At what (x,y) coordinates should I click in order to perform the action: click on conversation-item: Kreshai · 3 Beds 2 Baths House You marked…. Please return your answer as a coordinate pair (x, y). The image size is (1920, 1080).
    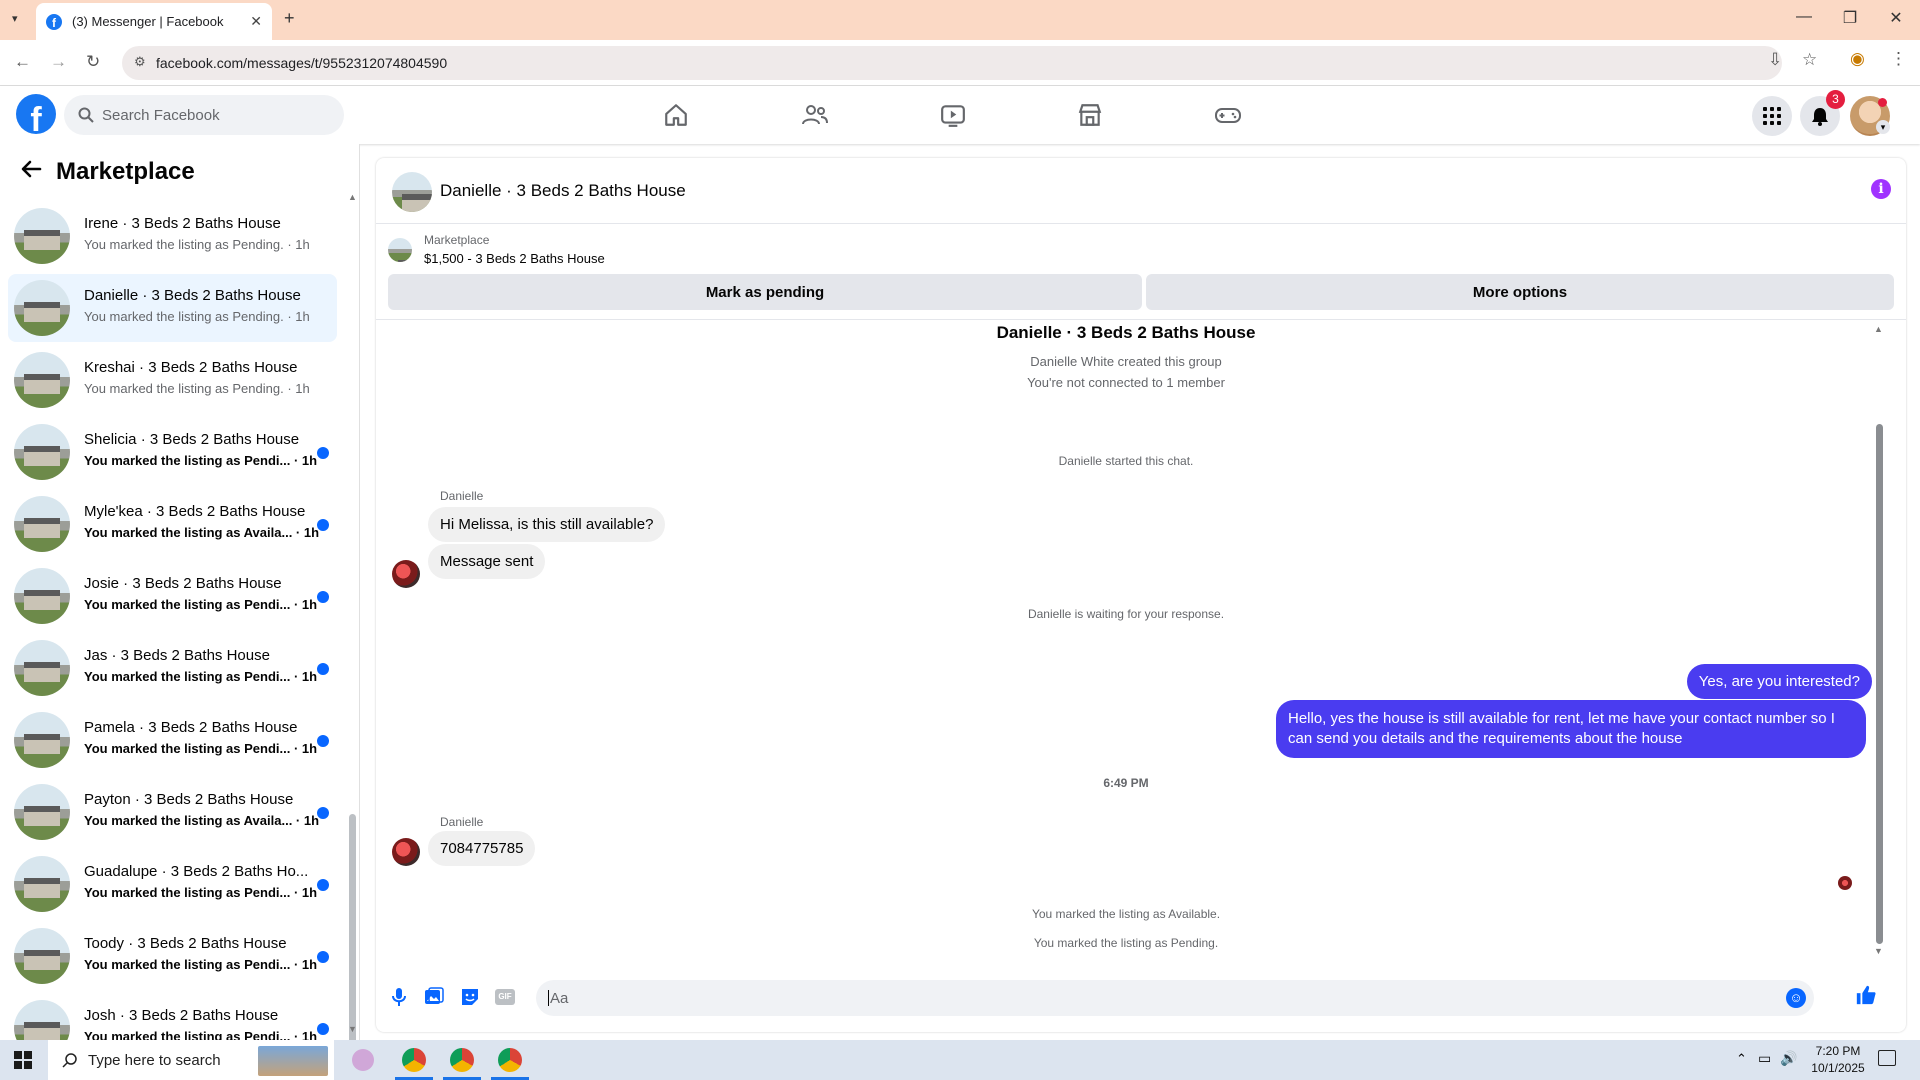
    Looking at the image, I should click on (172, 380).